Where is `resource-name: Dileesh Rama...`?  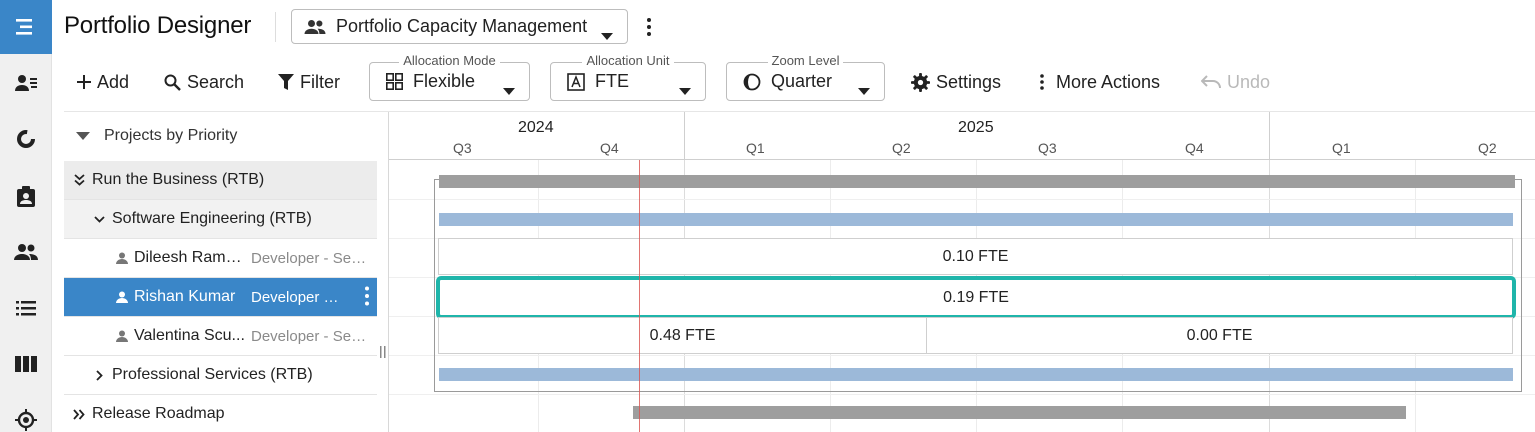 resource-name: Dileesh Rama... is located at coordinates (189, 257).